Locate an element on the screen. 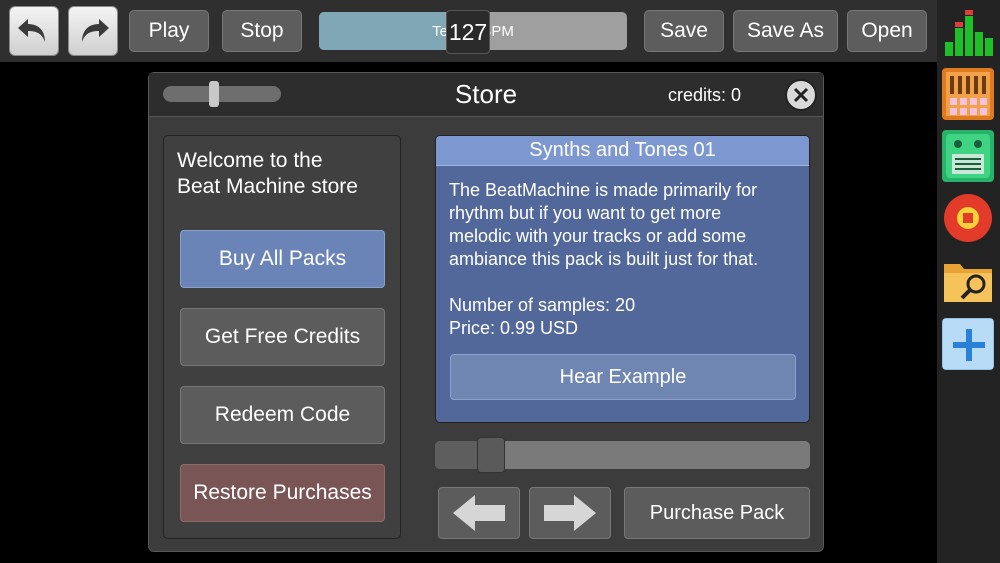  welcome-text: Welcome to the Beat Machine store is located at coordinates (267, 174).